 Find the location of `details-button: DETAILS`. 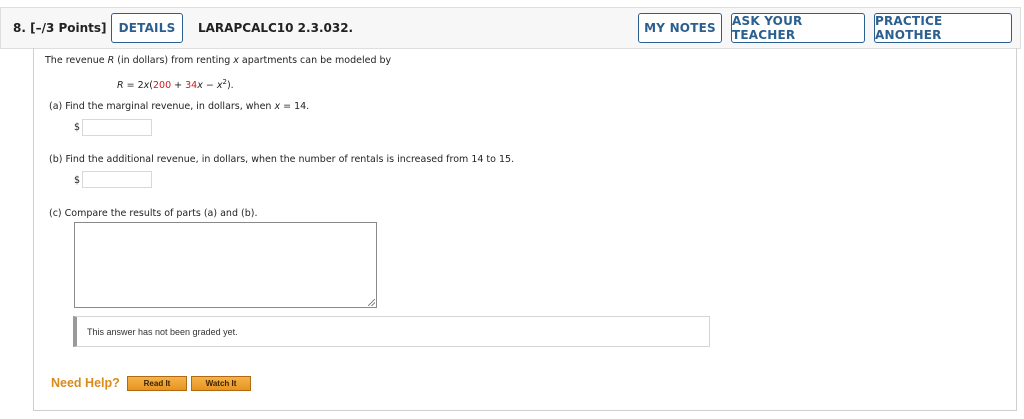

details-button: DETAILS is located at coordinates (147, 28).